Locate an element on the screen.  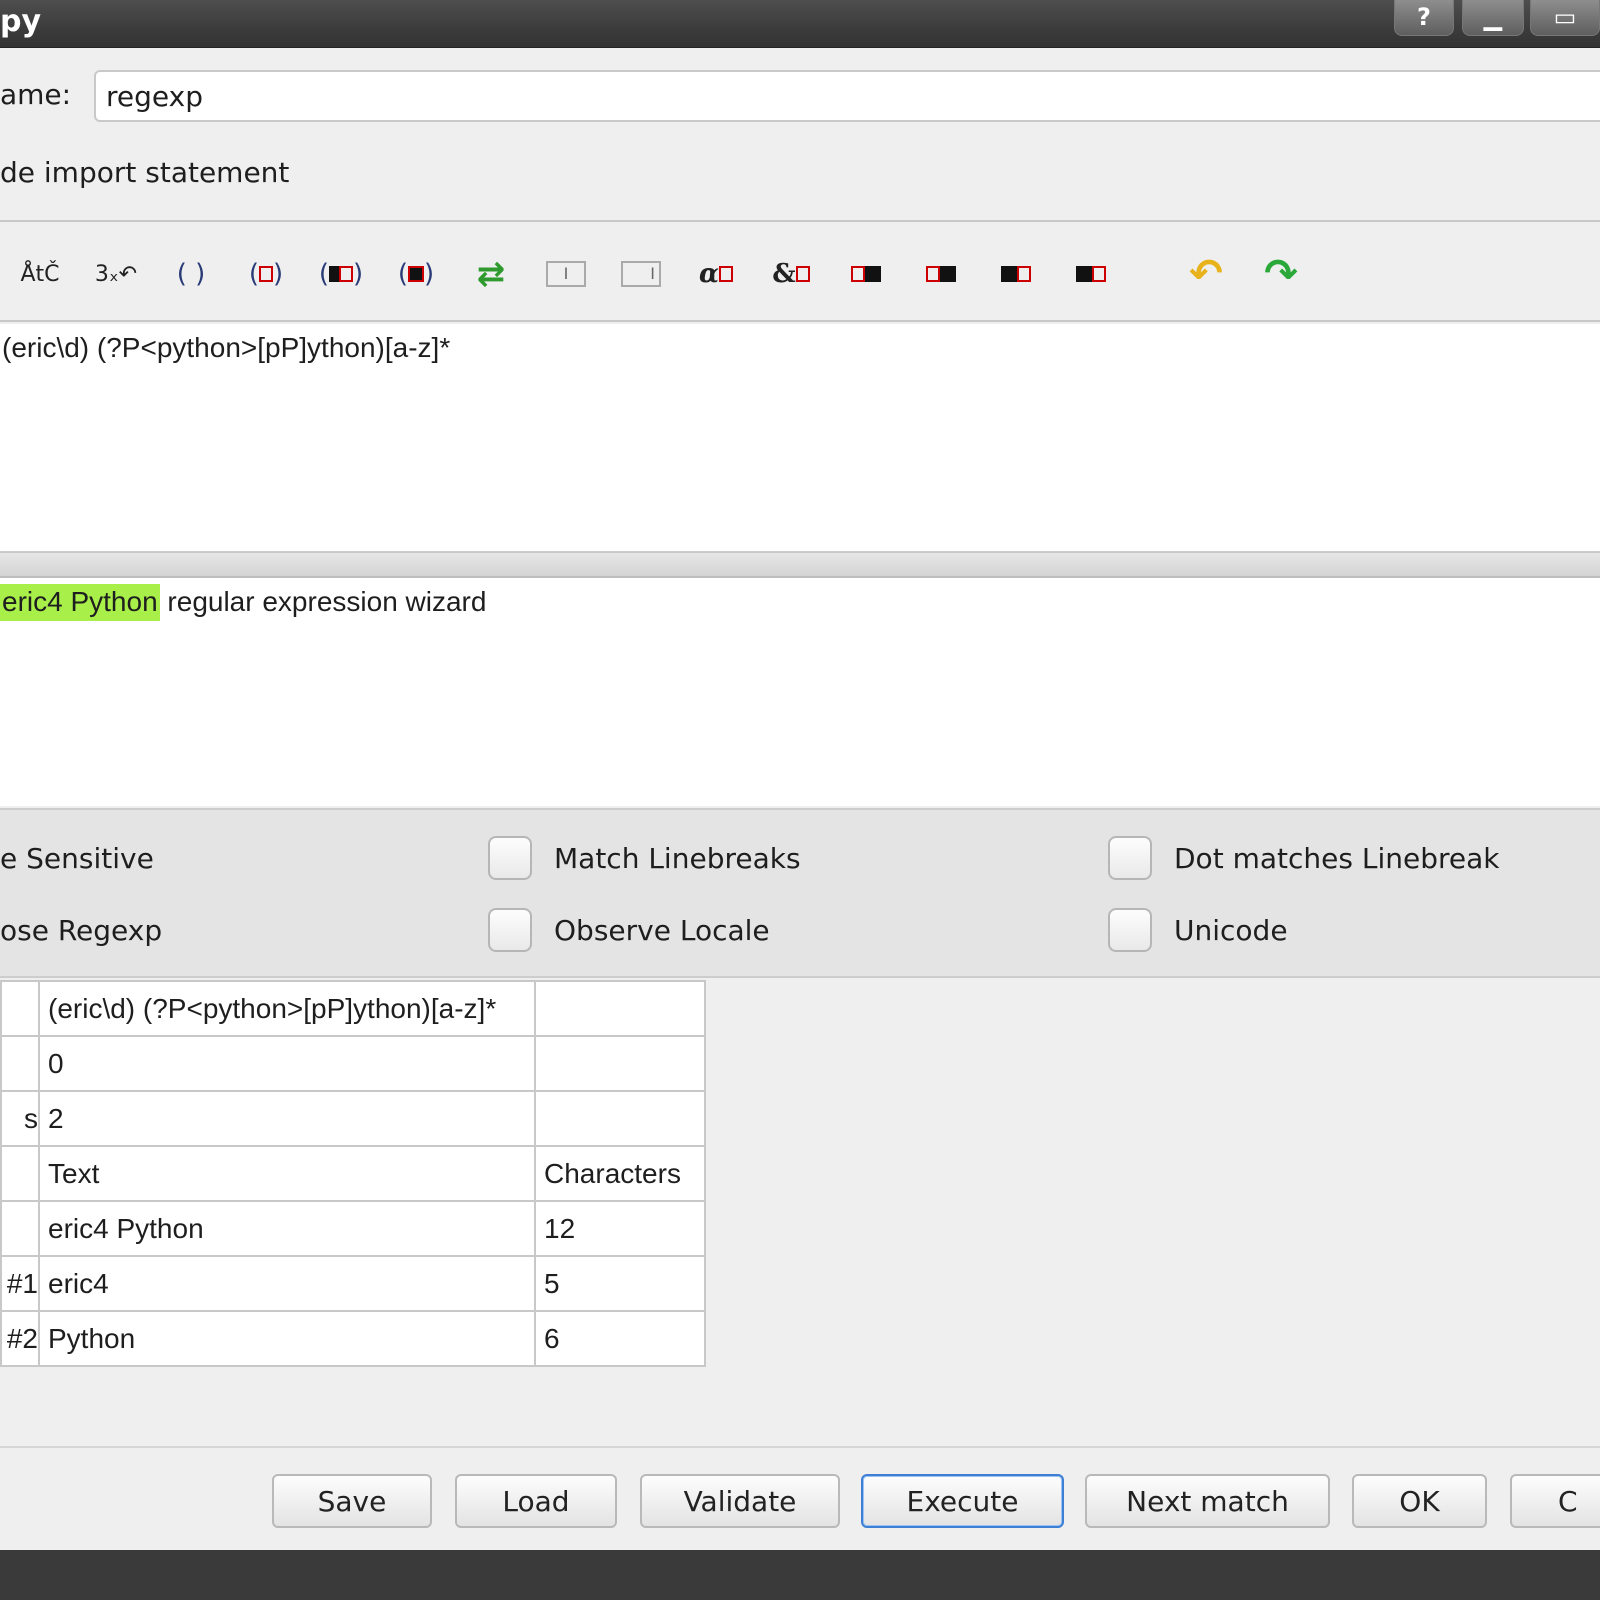
next-match-button: Next match is located at coordinates (1207, 1501).